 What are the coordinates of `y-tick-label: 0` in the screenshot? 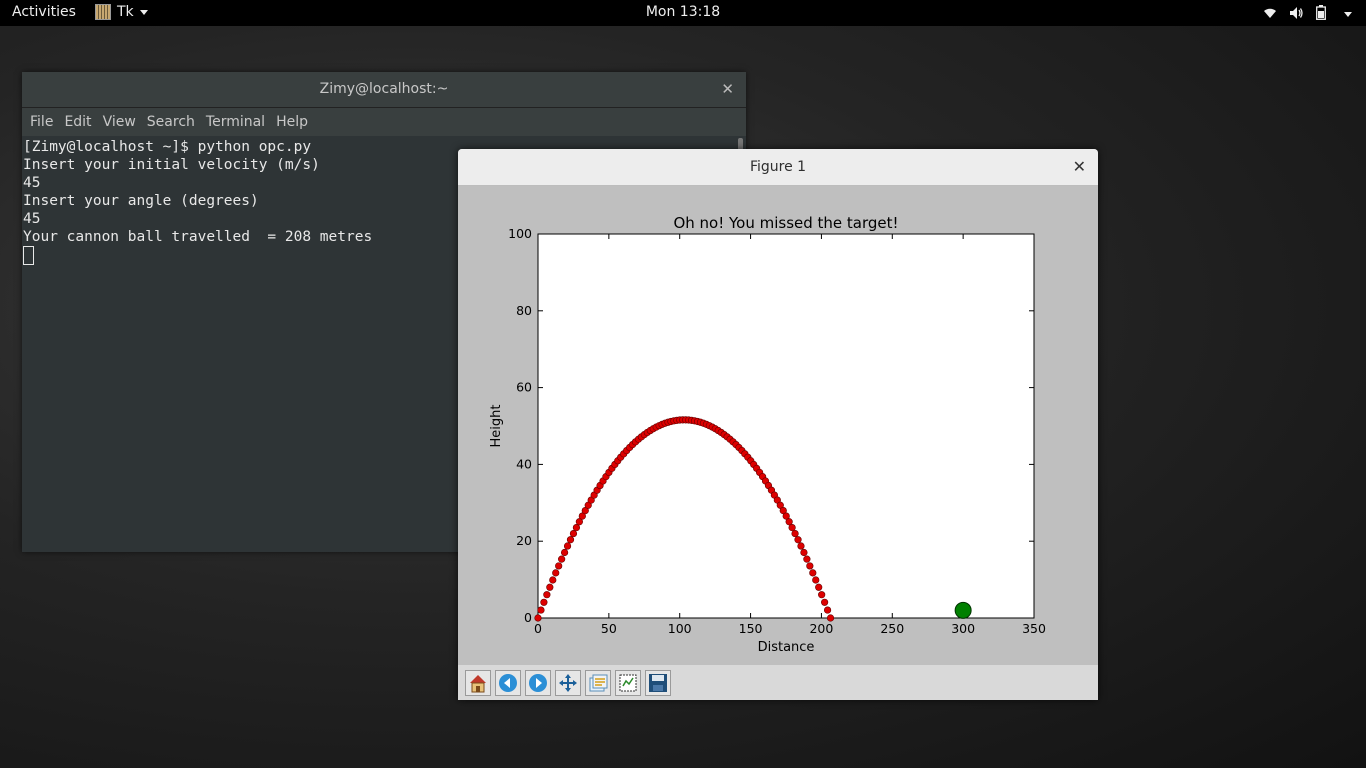 It's located at (528, 617).